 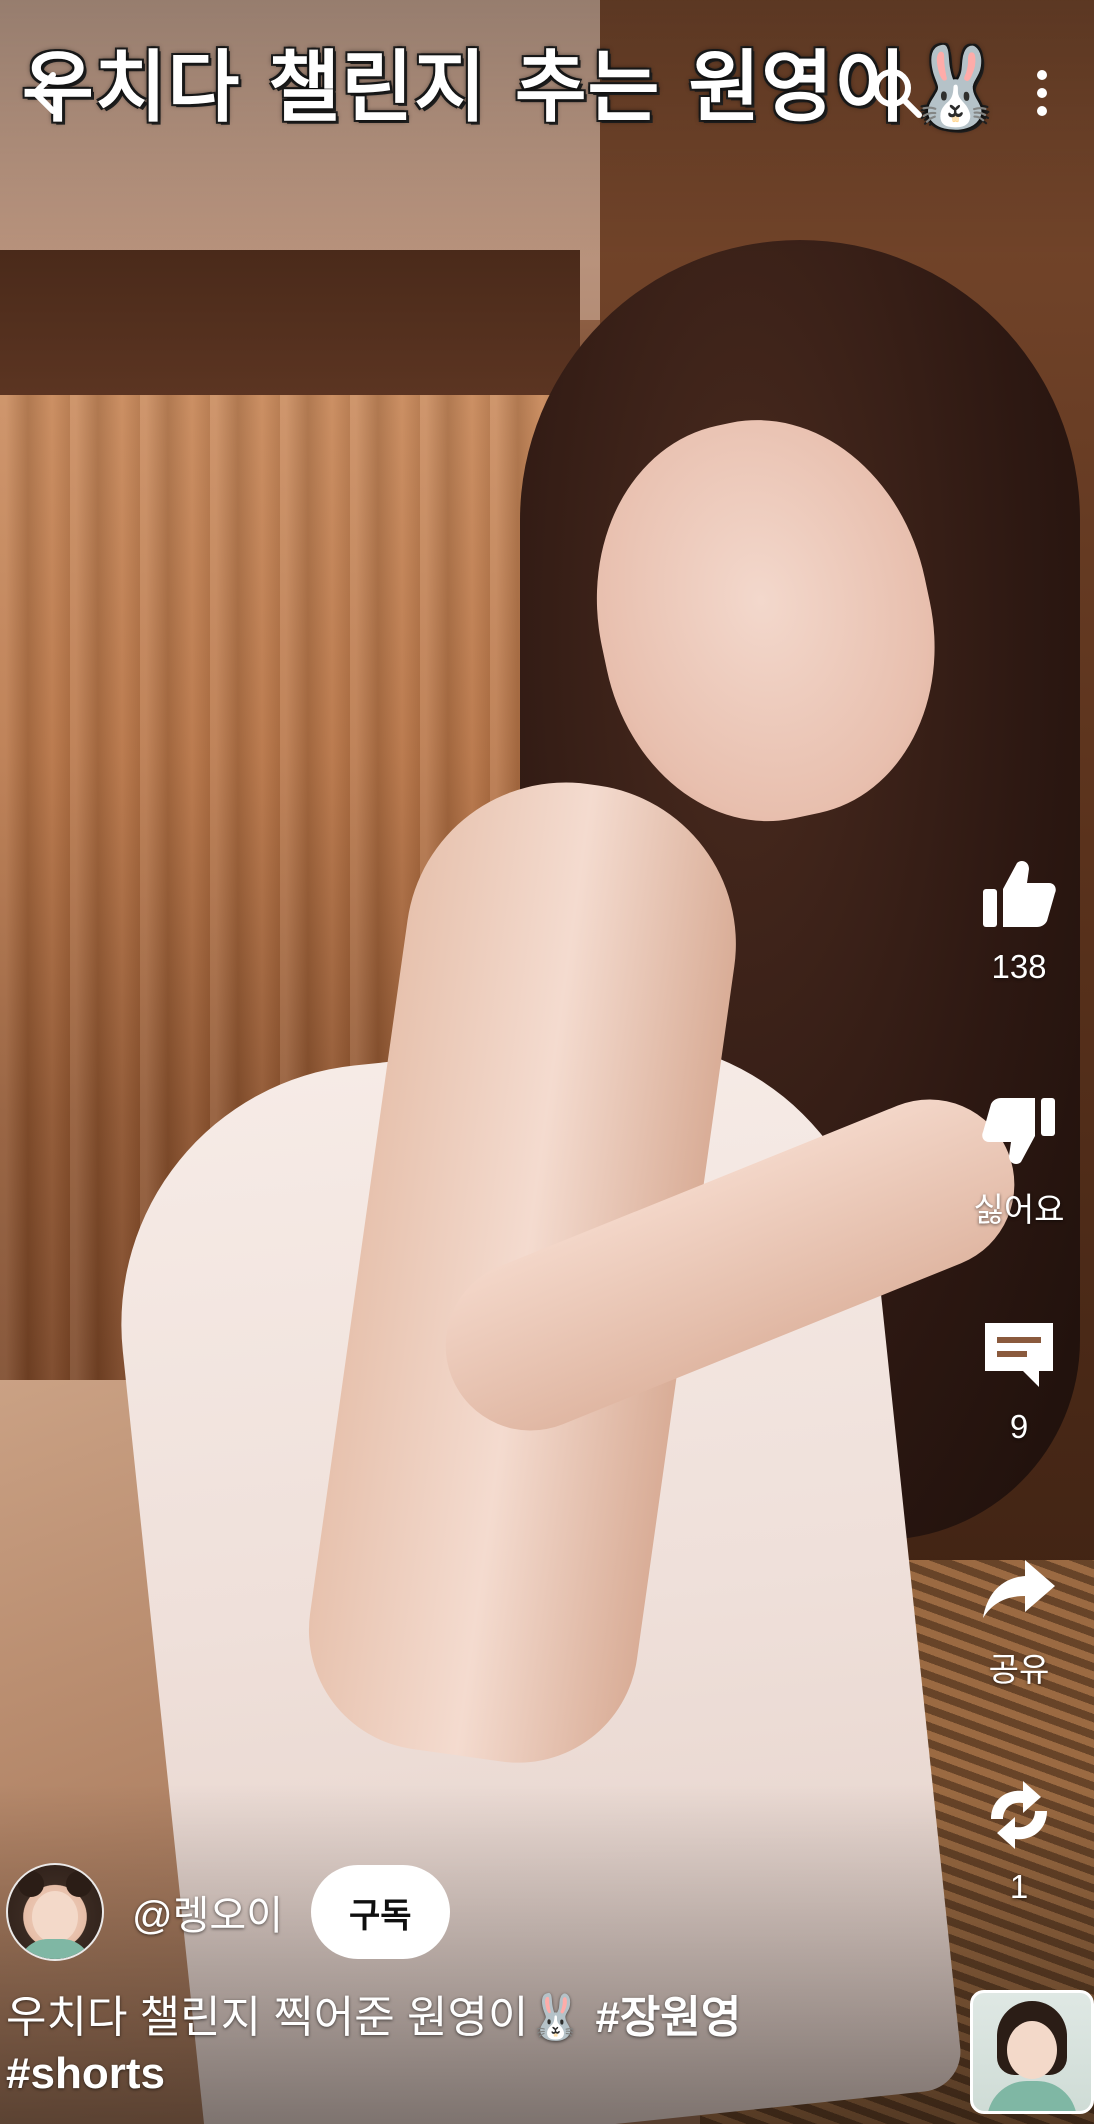 I want to click on back-button, so click(x=47, y=95).